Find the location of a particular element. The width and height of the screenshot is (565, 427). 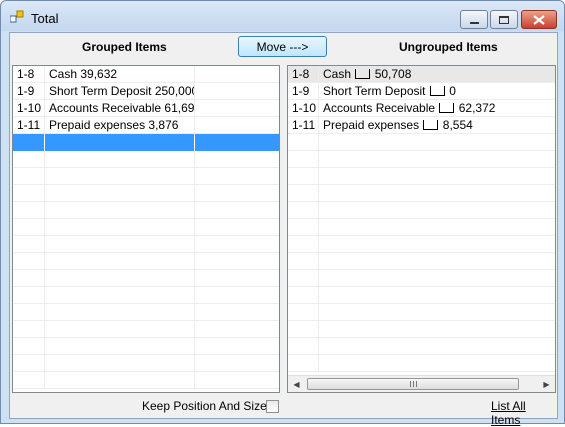

ungrouped-amount: 50,708 is located at coordinates (393, 74).